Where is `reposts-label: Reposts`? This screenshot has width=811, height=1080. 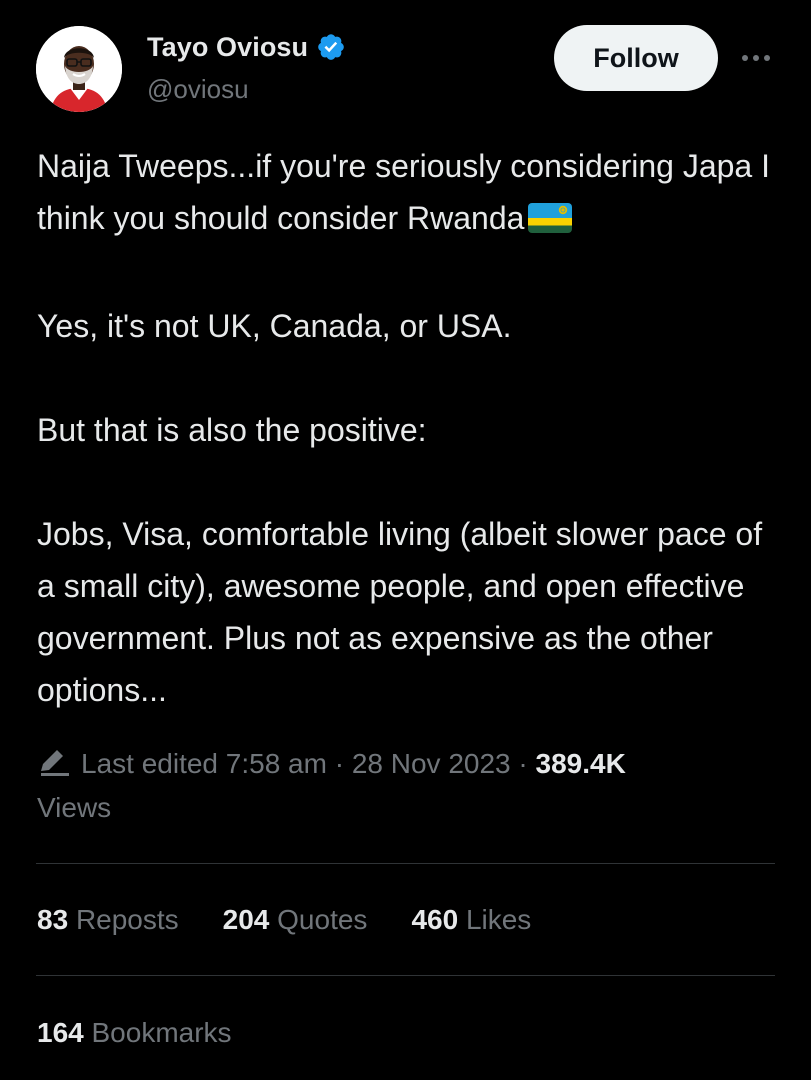 reposts-label: Reposts is located at coordinates (127, 919).